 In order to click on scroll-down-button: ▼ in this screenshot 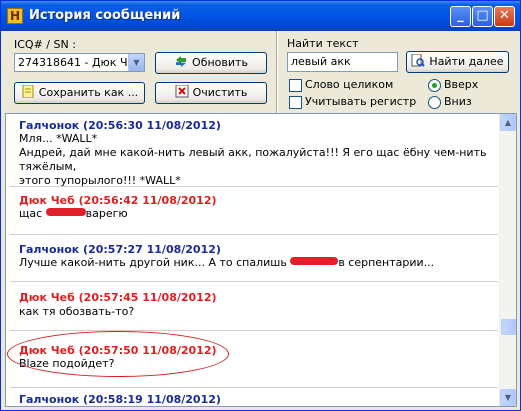, I will do `click(508, 397)`.